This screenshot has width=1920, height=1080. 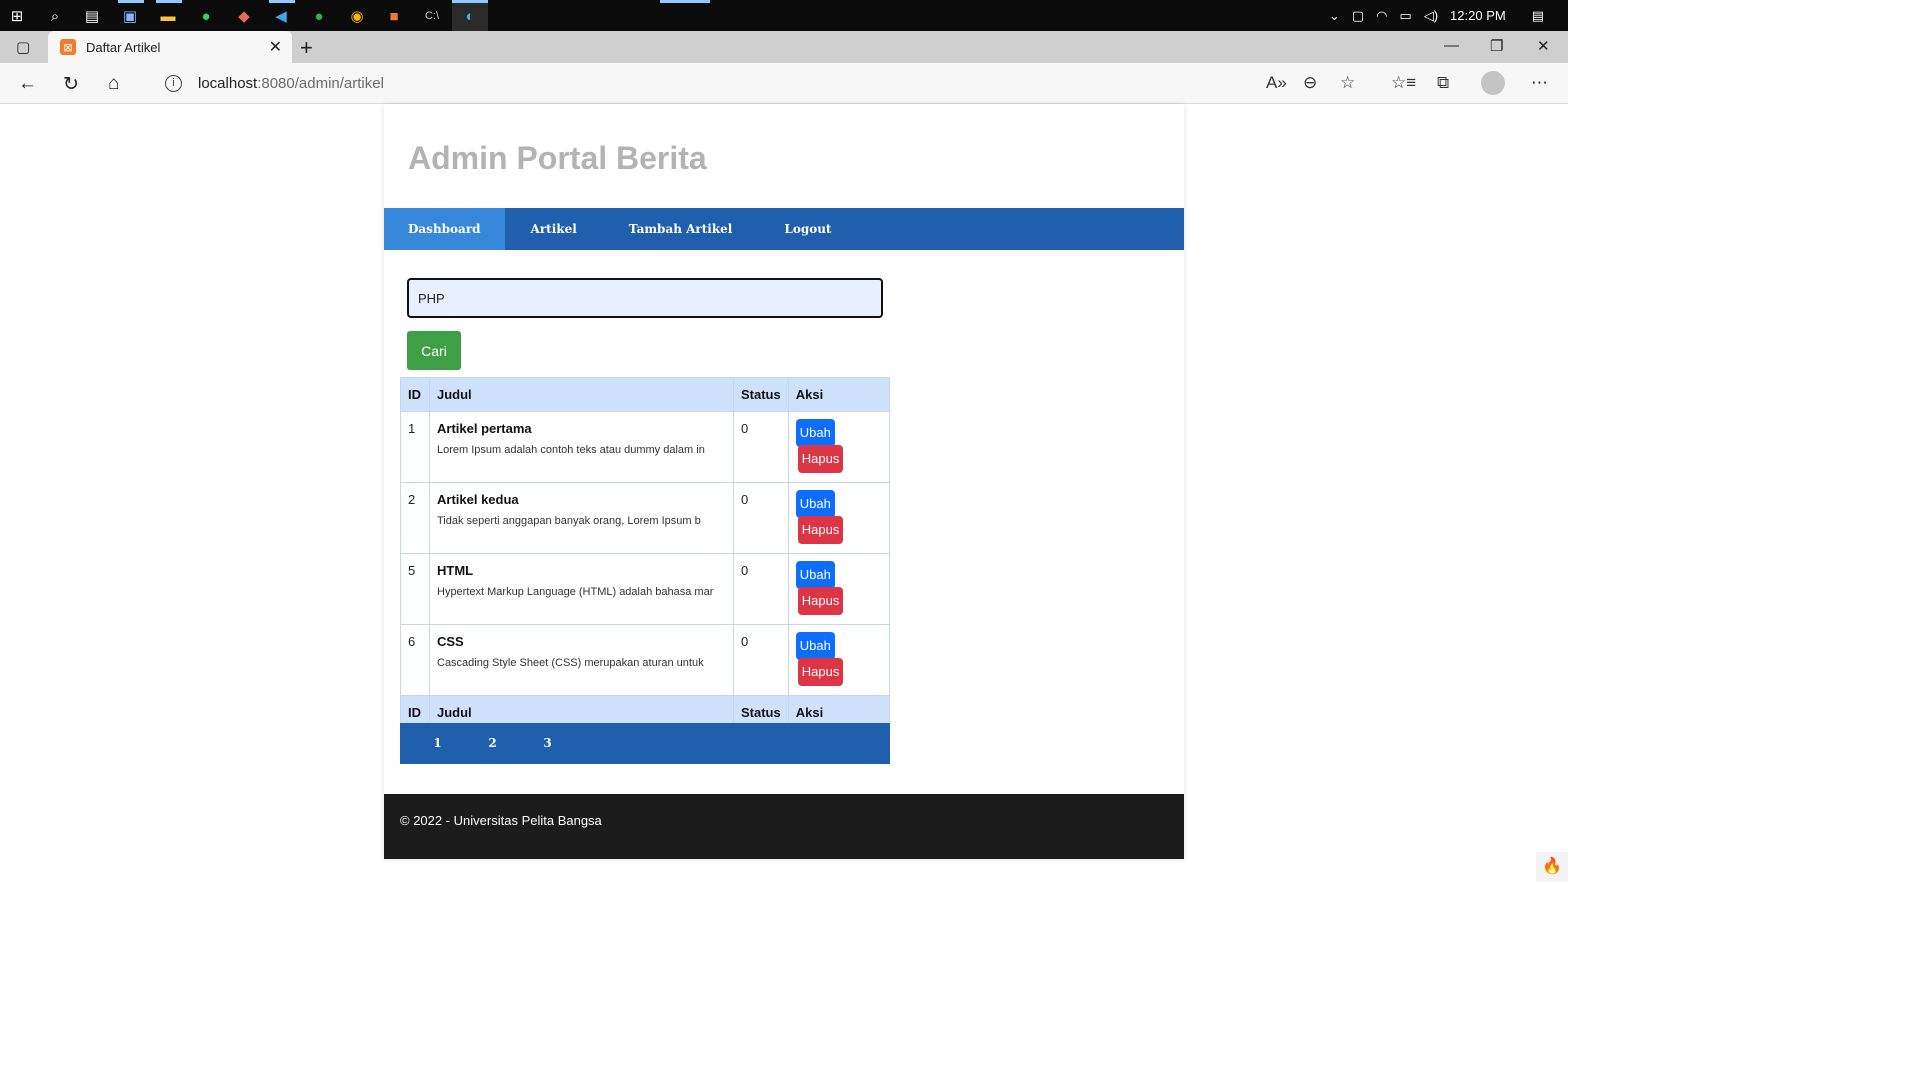 I want to click on page-link-1: 1, so click(x=437, y=743).